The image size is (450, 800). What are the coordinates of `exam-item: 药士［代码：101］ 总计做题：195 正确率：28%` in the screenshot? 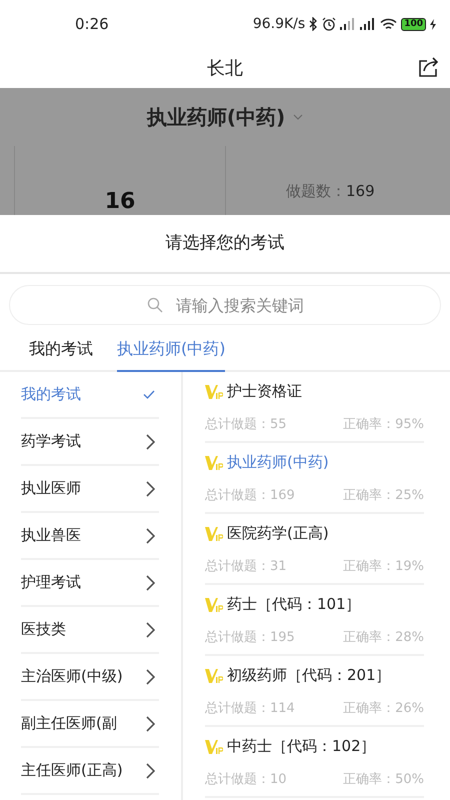 It's located at (314, 620).